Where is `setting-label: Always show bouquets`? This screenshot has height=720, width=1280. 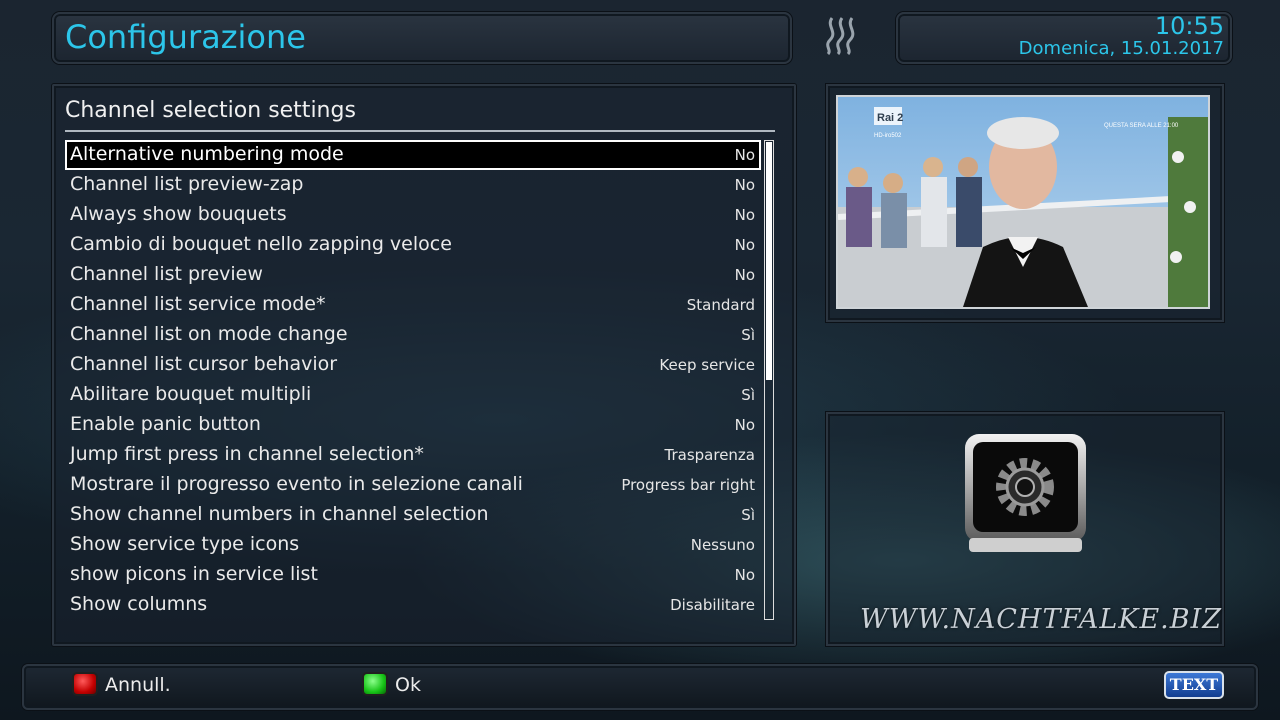 setting-label: Always show bouquets is located at coordinates (178, 214).